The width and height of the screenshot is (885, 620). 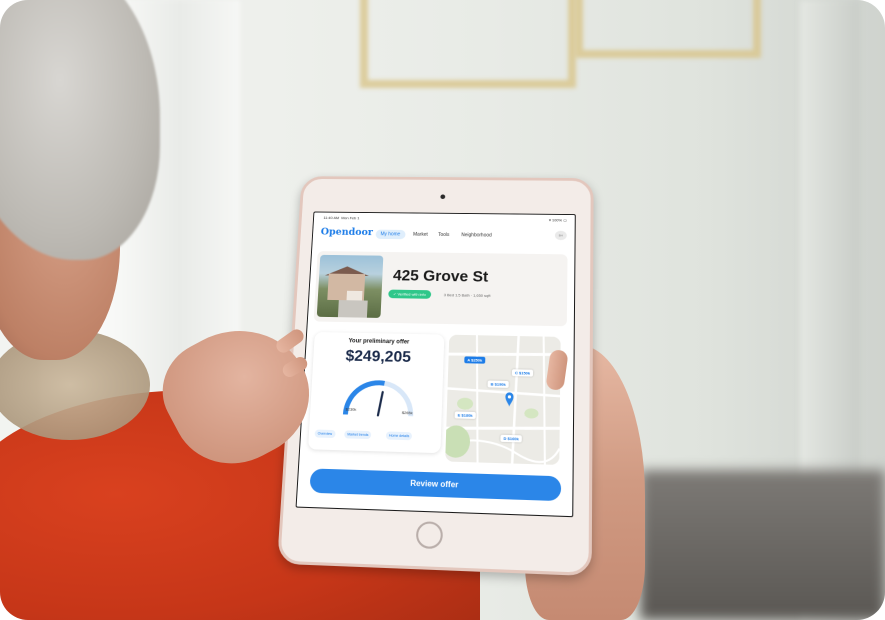 What do you see at coordinates (379, 342) in the screenshot?
I see `offer-label: Your preliminary offer` at bounding box center [379, 342].